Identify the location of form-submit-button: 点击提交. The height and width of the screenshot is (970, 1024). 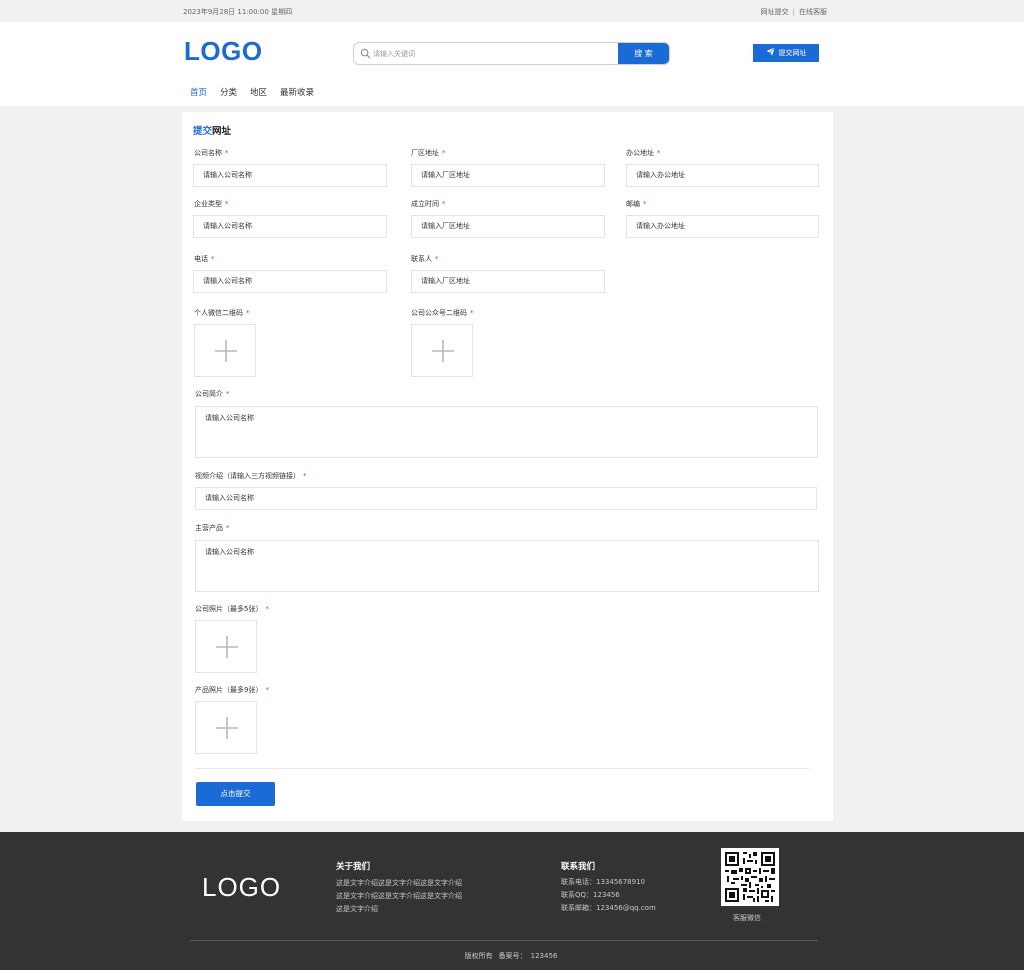
(235, 794).